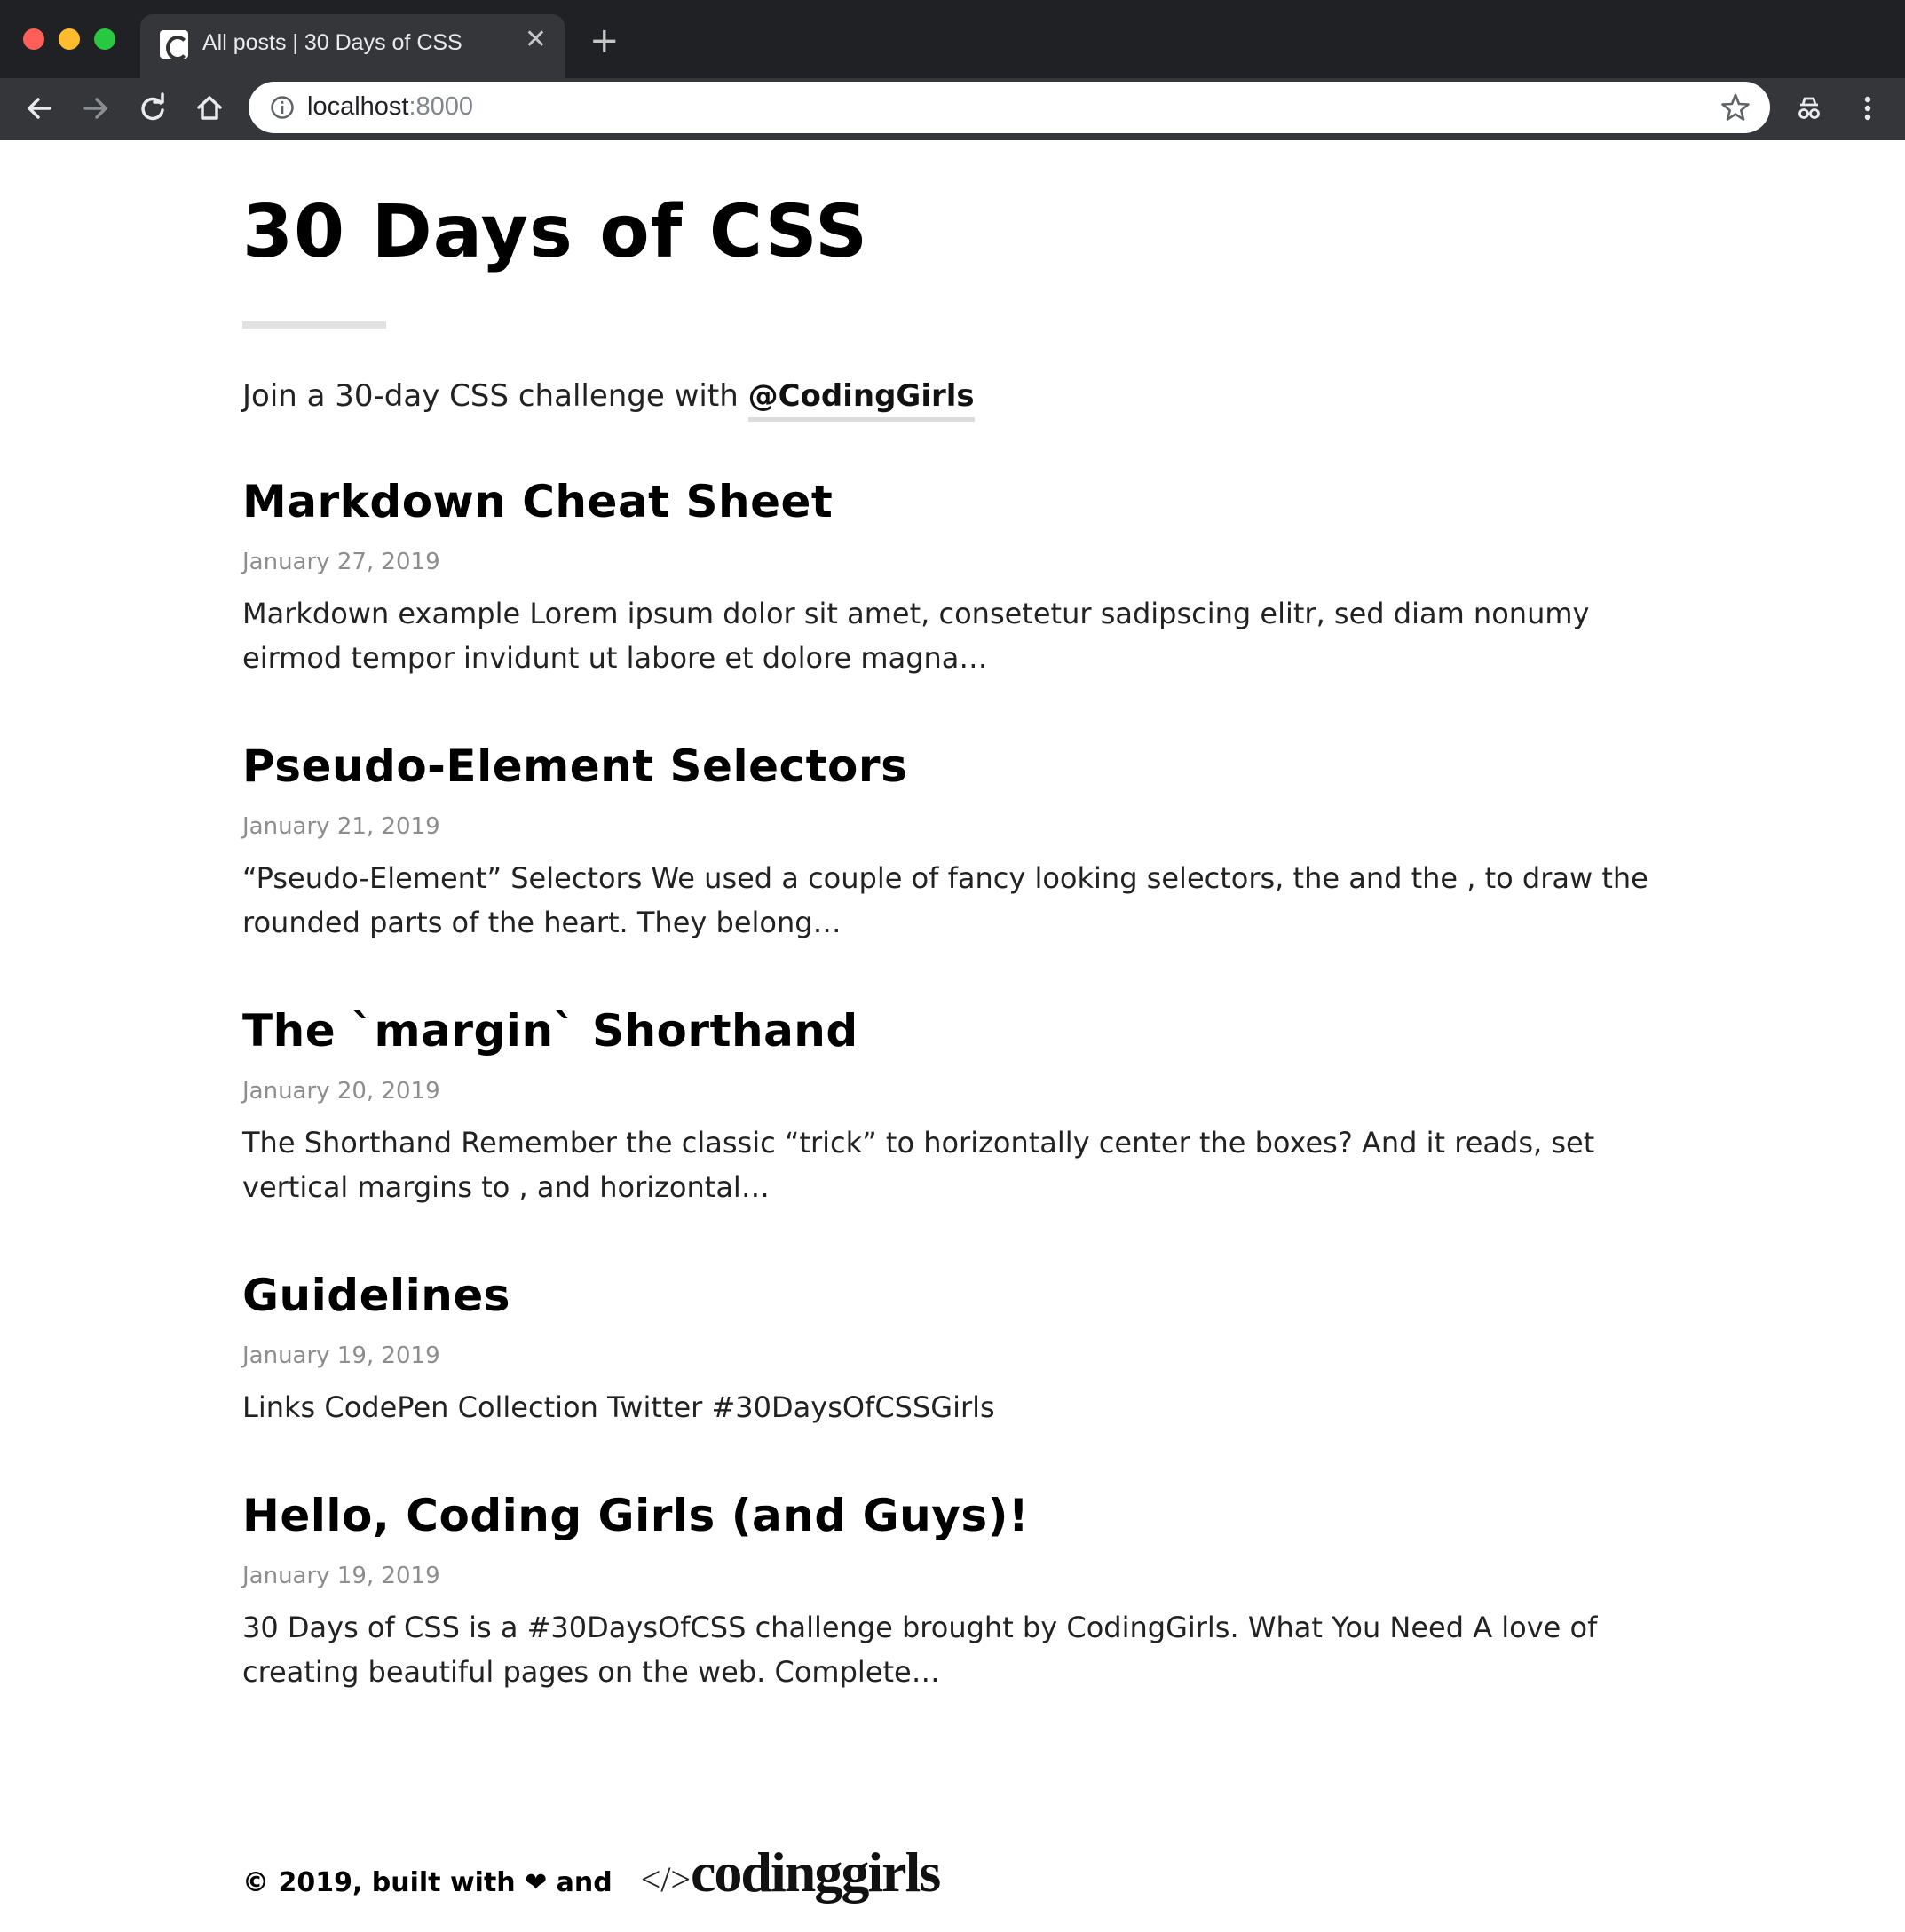  I want to click on codinggirls-link: @CodingGirls, so click(861, 400).